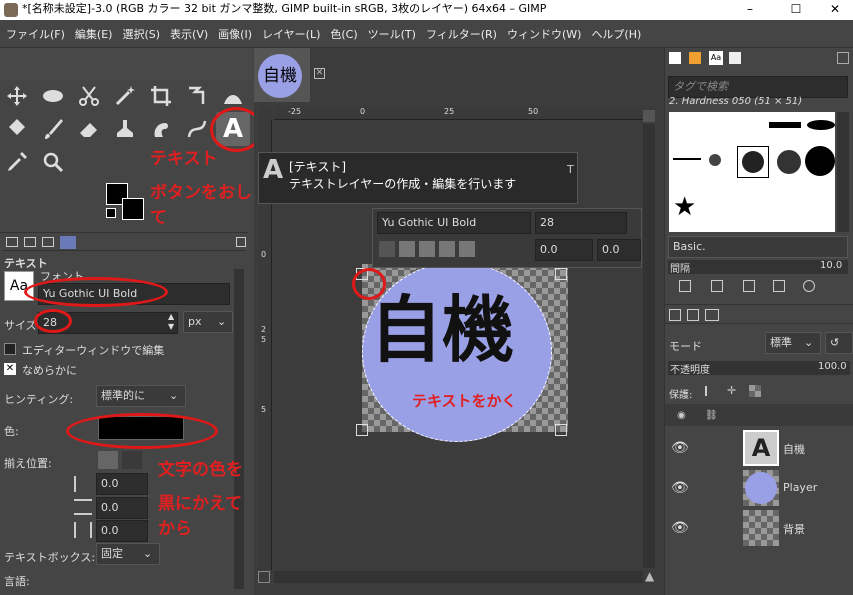 The image size is (853, 595). What do you see at coordinates (122, 531) in the screenshot?
I see `letter-spacing-input: 0.0` at bounding box center [122, 531].